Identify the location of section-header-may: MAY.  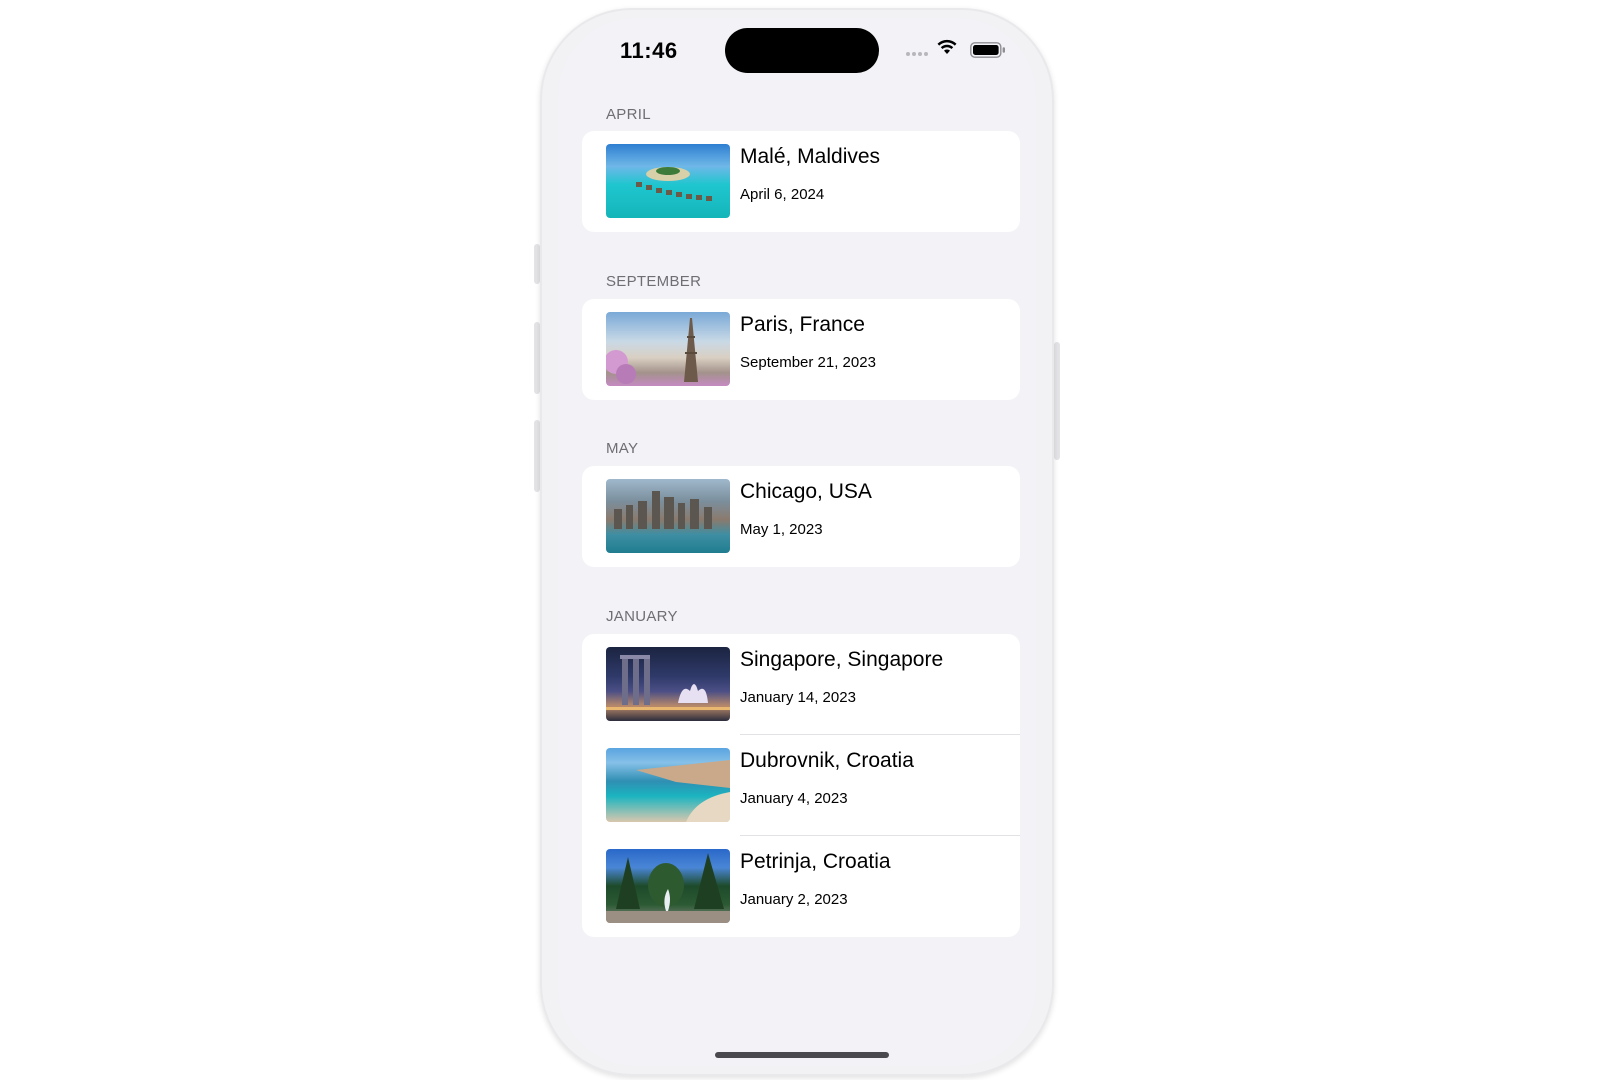
(622, 448).